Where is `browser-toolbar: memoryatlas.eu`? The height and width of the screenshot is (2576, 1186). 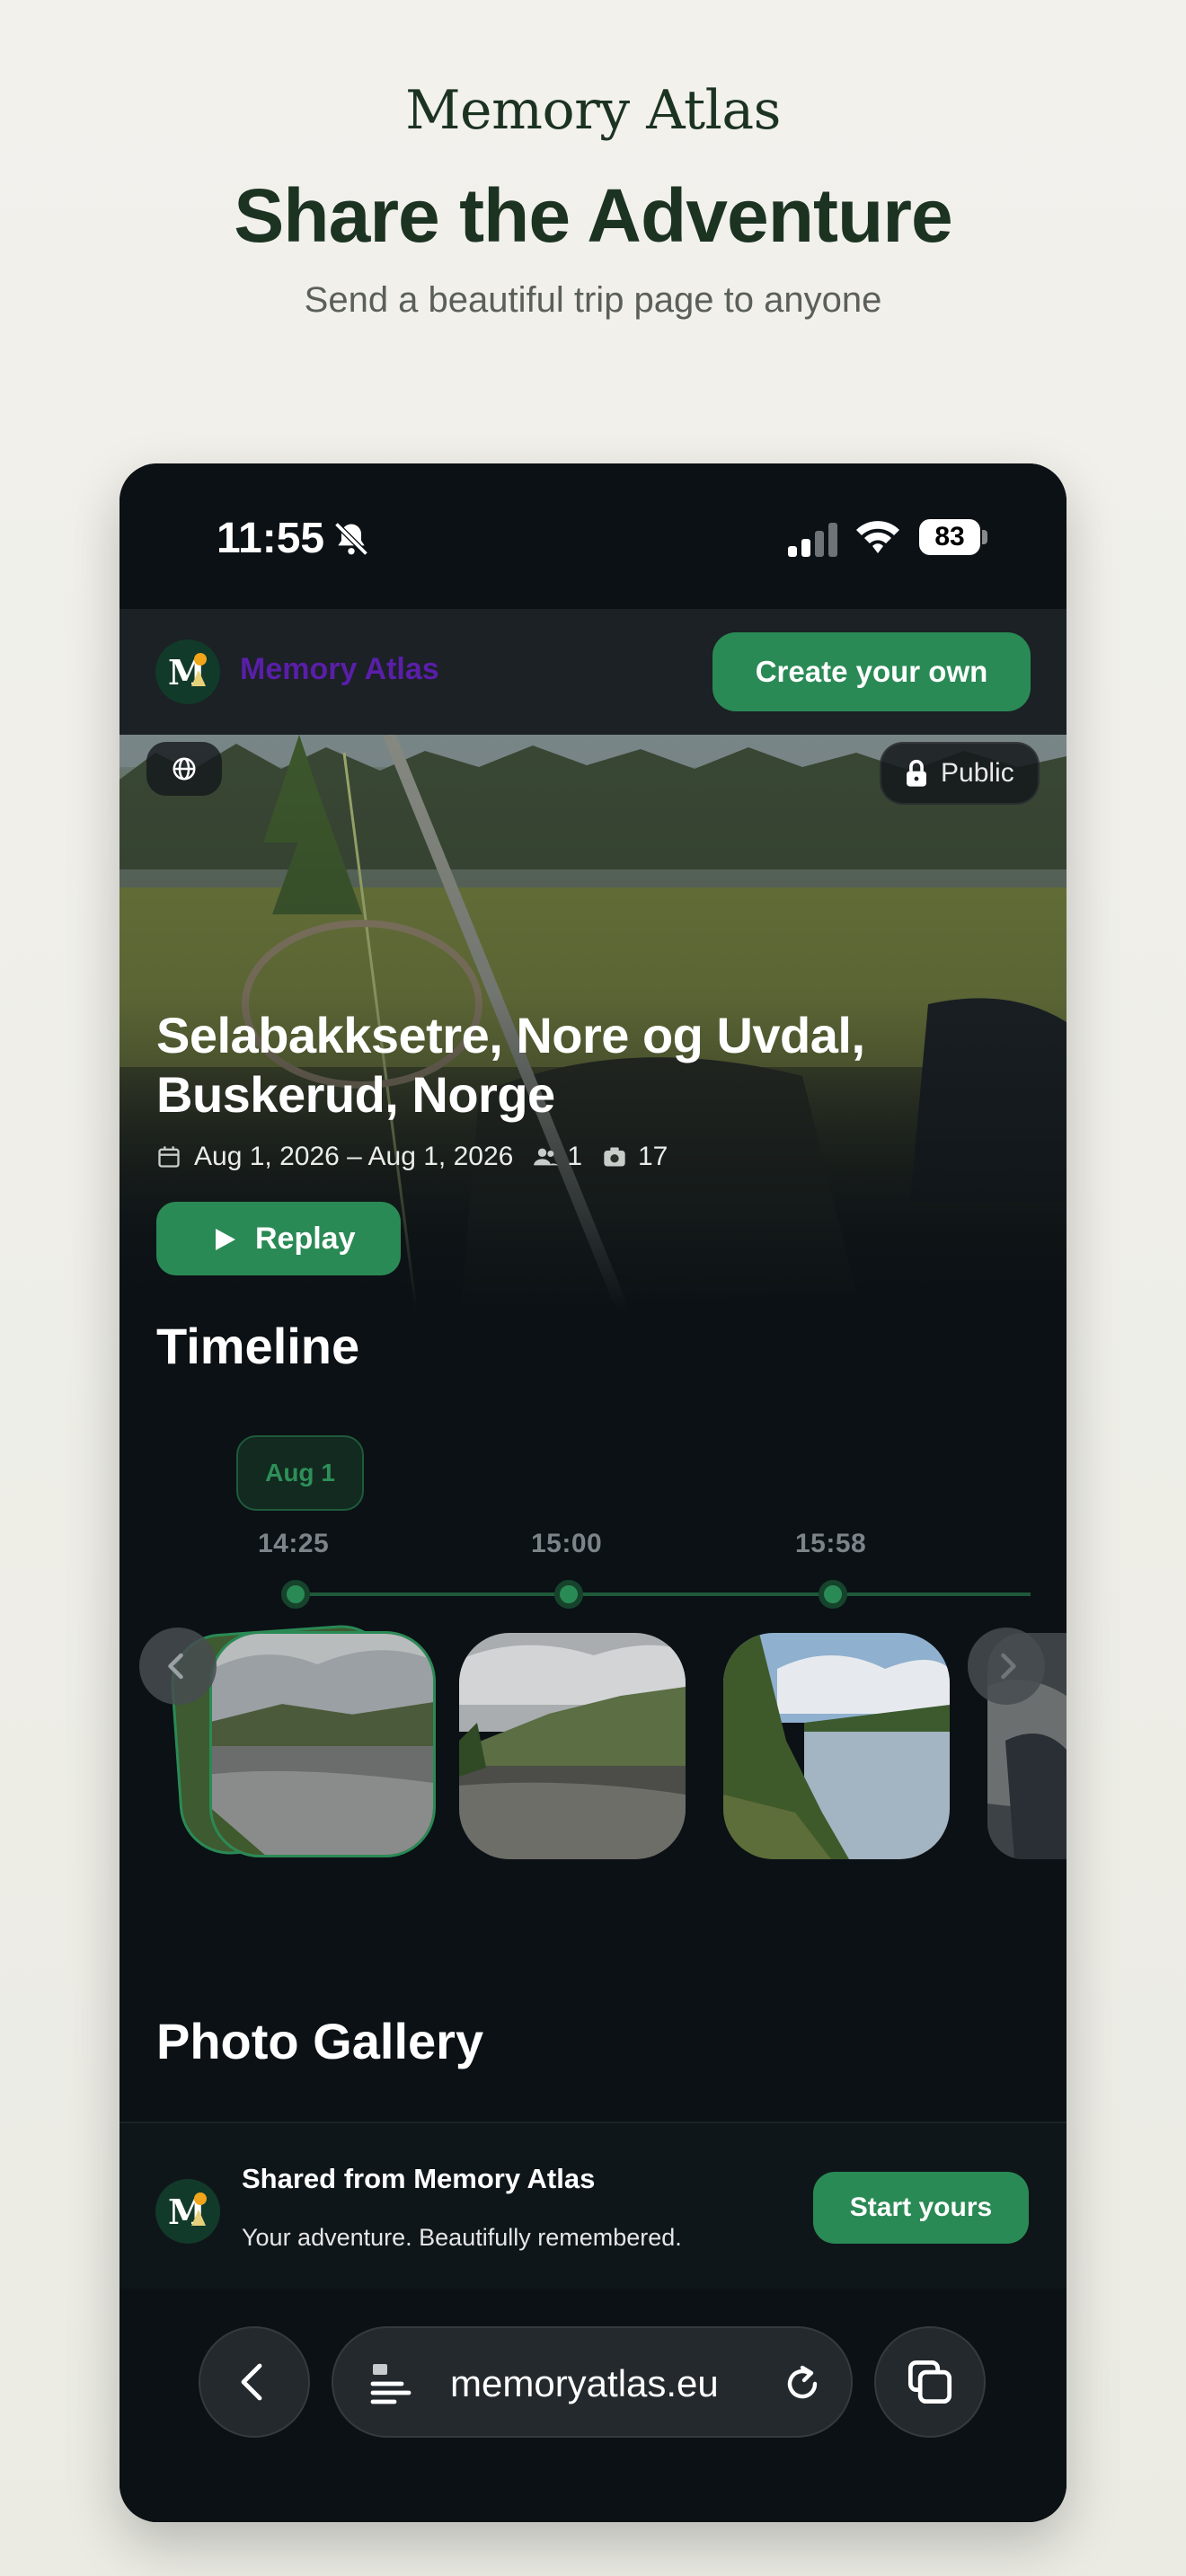
browser-toolbar: memoryatlas.eu is located at coordinates (593, 2405).